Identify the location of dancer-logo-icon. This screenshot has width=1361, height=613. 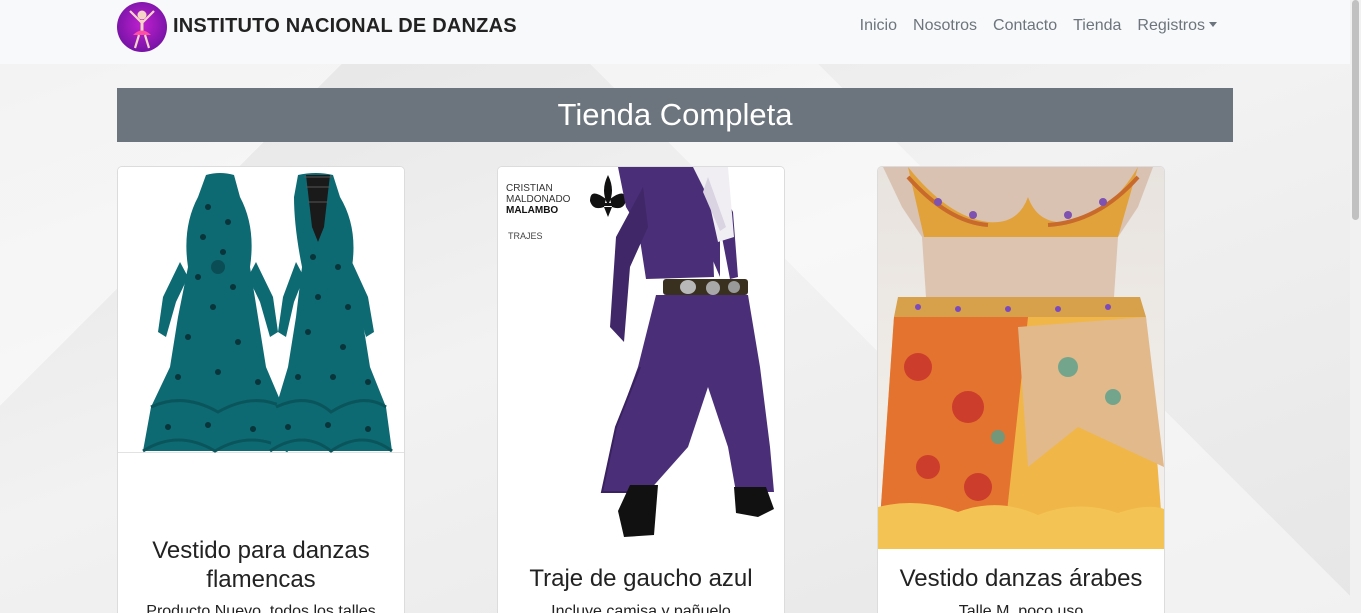
(142, 27).